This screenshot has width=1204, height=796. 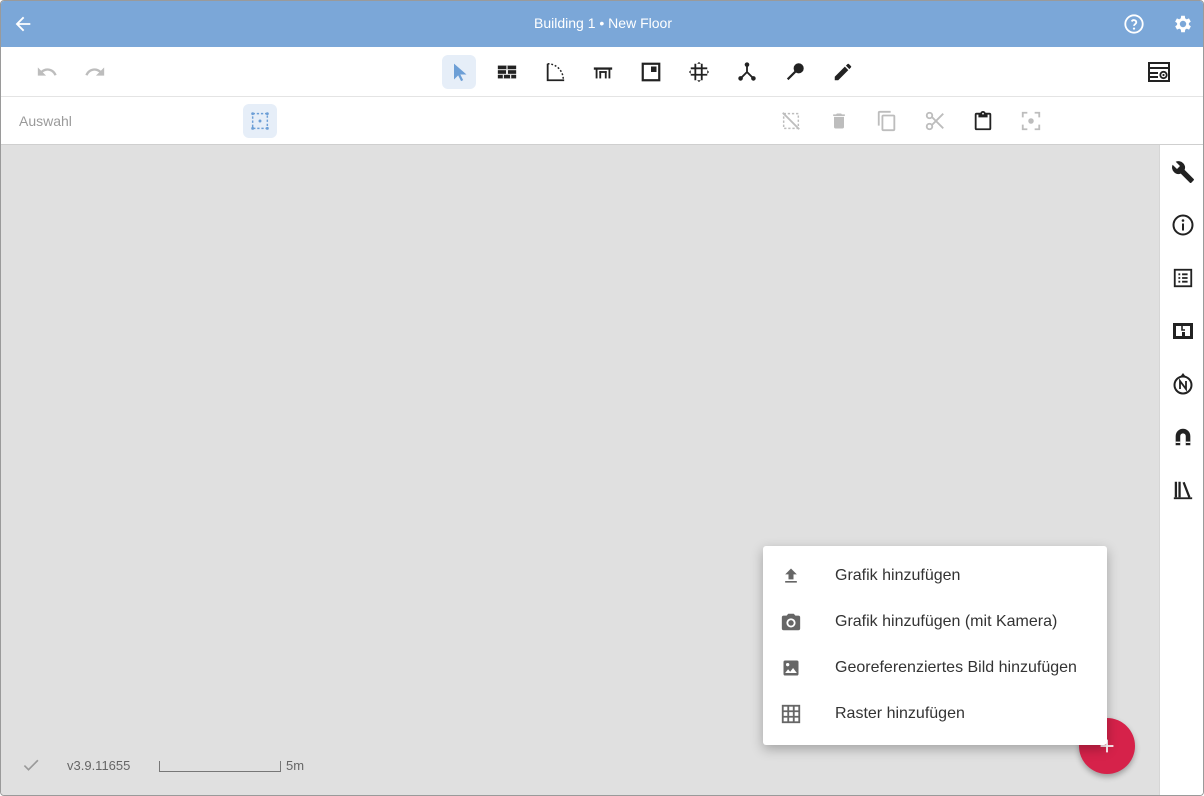 I want to click on copy-icon, so click(x=887, y=121).